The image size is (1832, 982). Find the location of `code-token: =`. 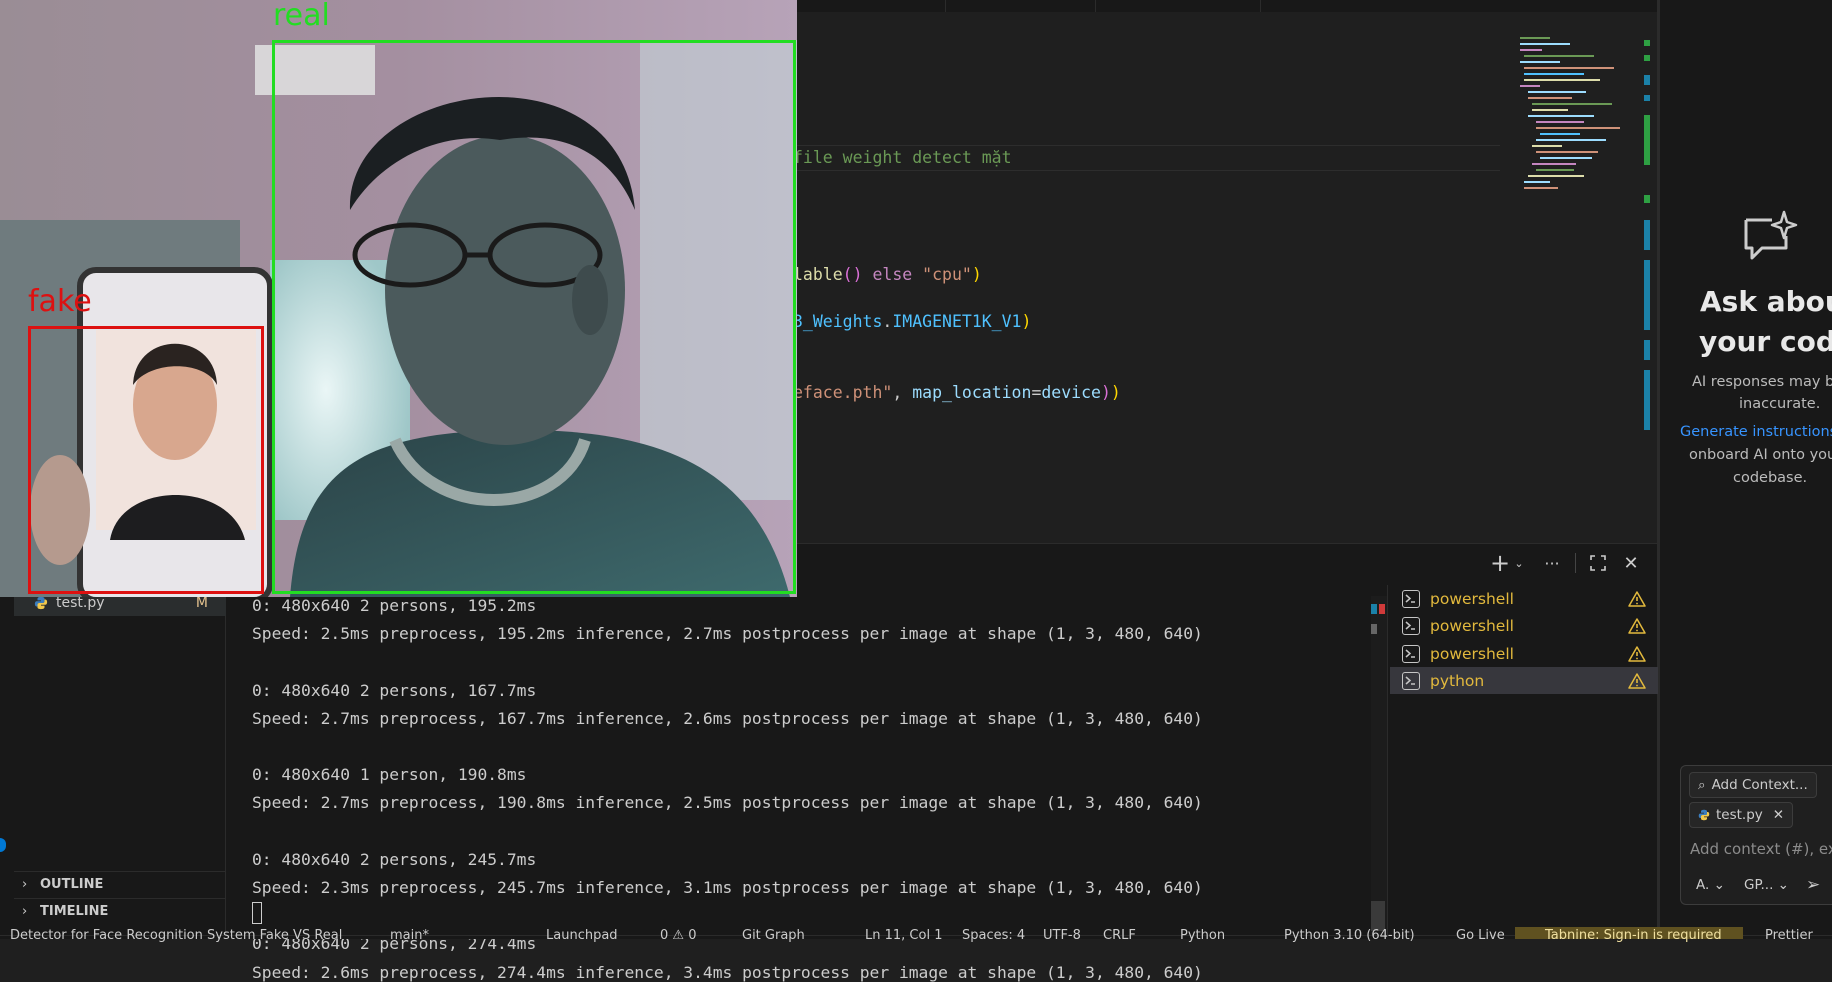

code-token: = is located at coordinates (1036, 392).